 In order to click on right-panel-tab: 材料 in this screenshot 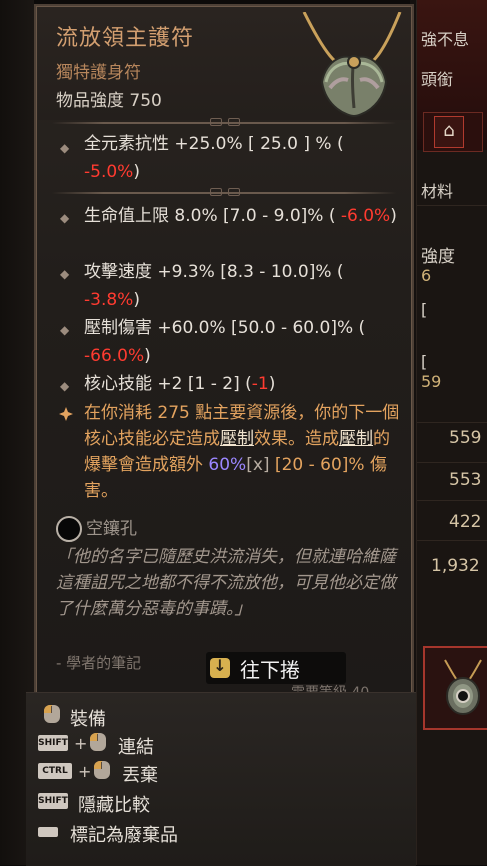, I will do `click(437, 190)`.